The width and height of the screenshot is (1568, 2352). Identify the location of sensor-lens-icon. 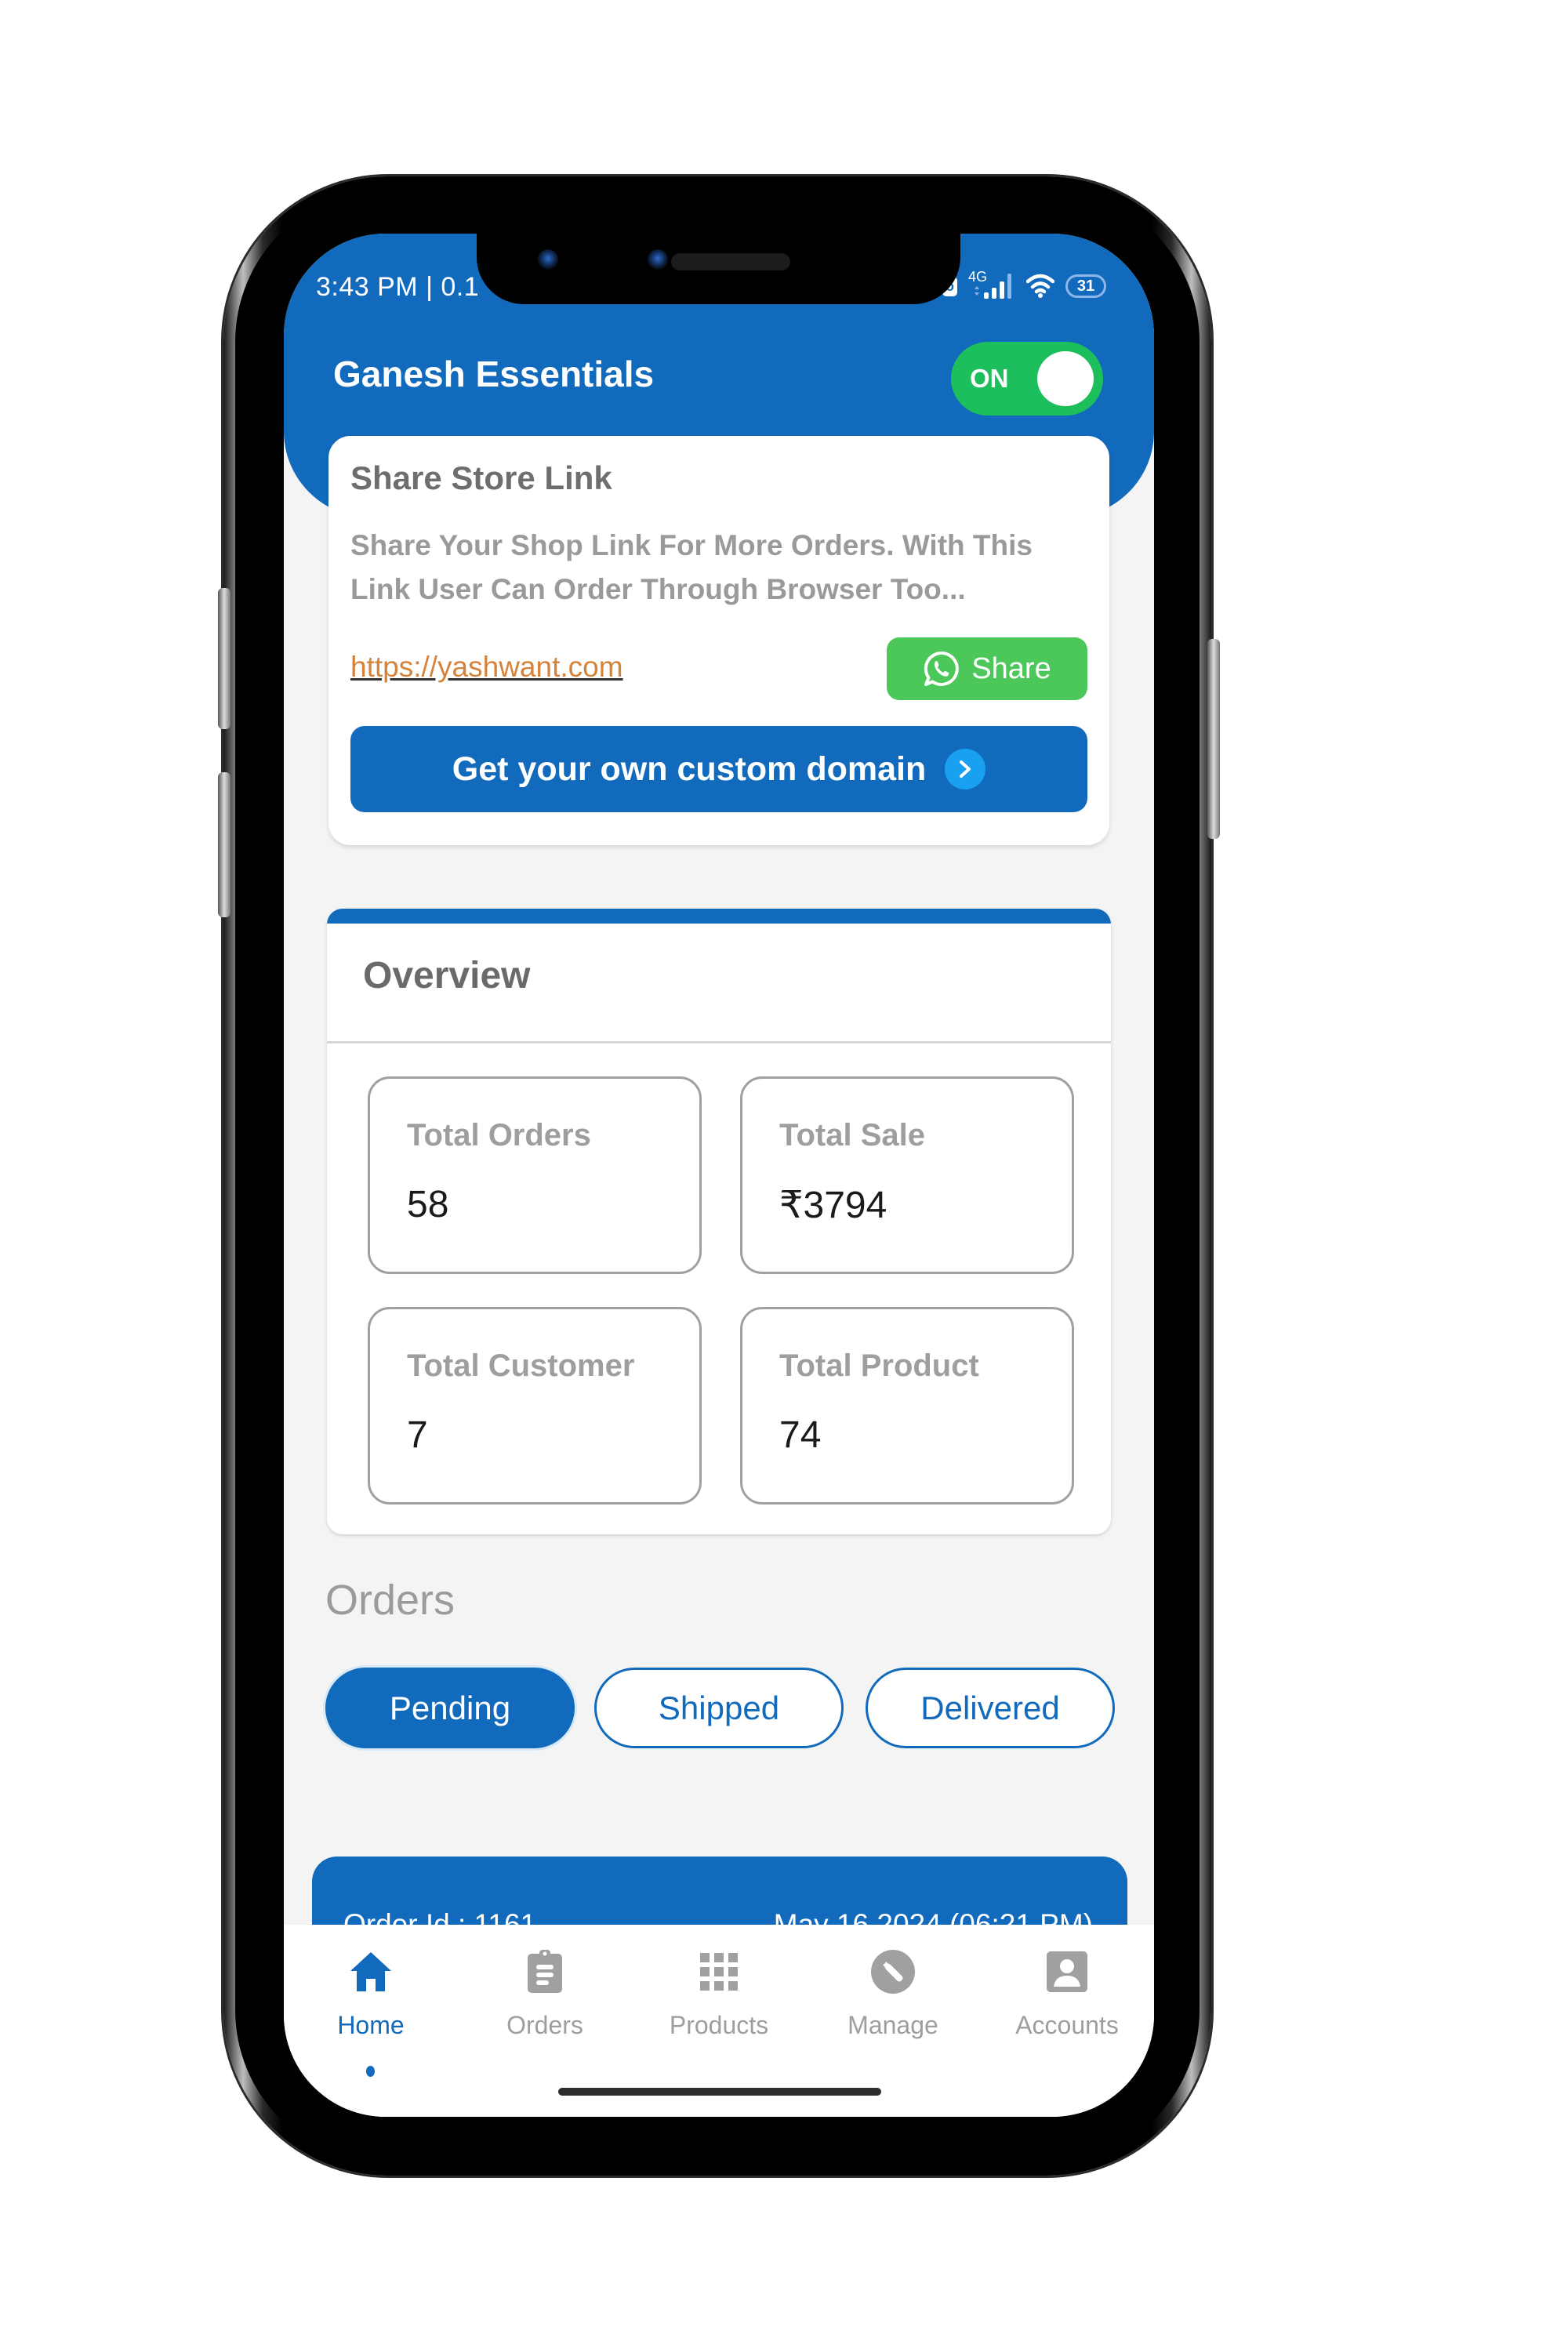
(658, 259).